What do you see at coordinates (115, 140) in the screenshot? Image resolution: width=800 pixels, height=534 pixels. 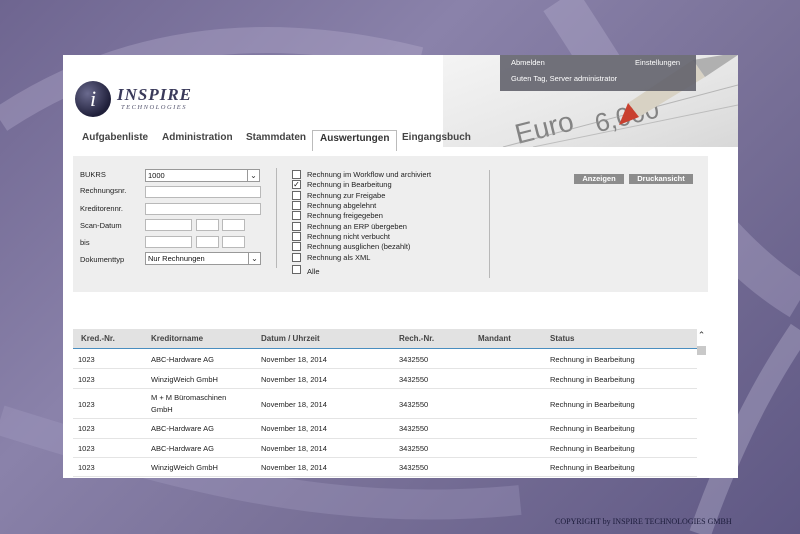 I see `tab-aufgabenliste: Aufgabenliste` at bounding box center [115, 140].